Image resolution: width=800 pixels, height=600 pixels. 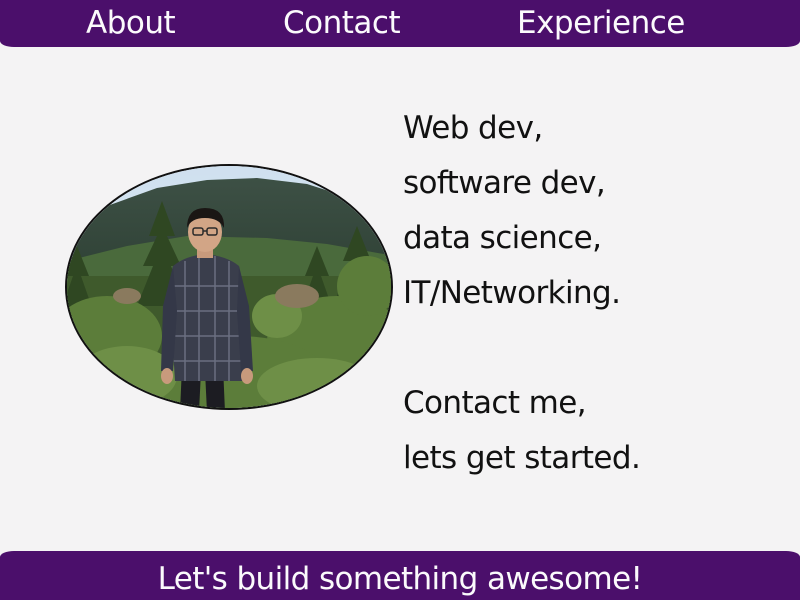 What do you see at coordinates (131, 23) in the screenshot?
I see `nav-link-about: About` at bounding box center [131, 23].